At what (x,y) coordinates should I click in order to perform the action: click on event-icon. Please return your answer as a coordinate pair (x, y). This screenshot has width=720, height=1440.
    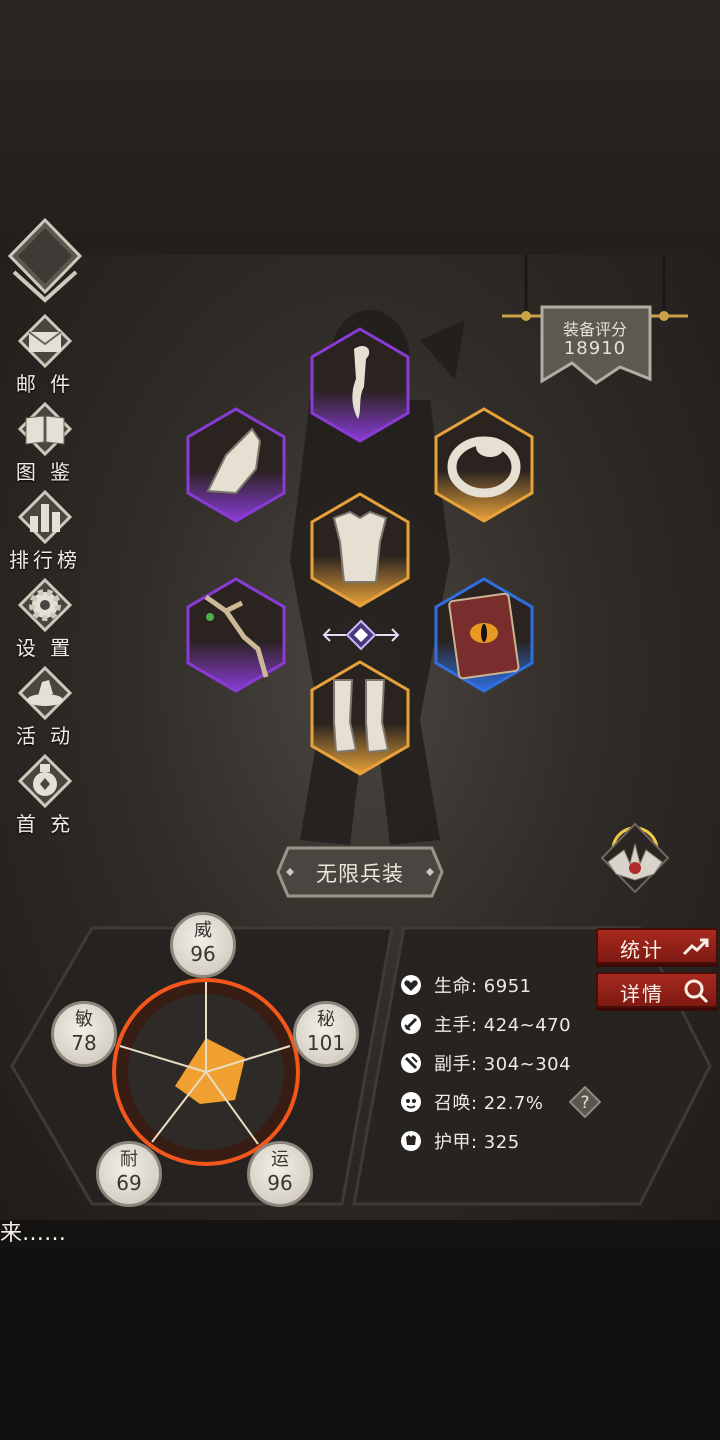
    Looking at the image, I should click on (45, 693).